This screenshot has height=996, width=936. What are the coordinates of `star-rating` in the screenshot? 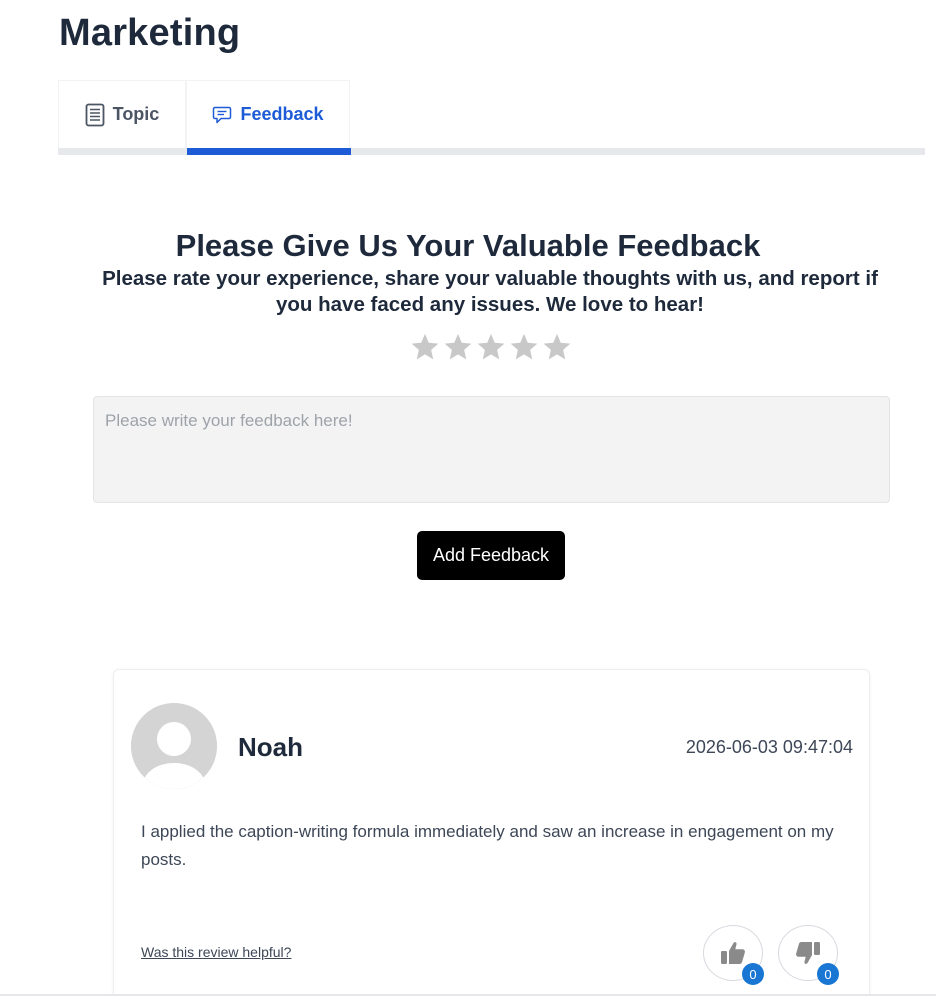 It's located at (491, 347).